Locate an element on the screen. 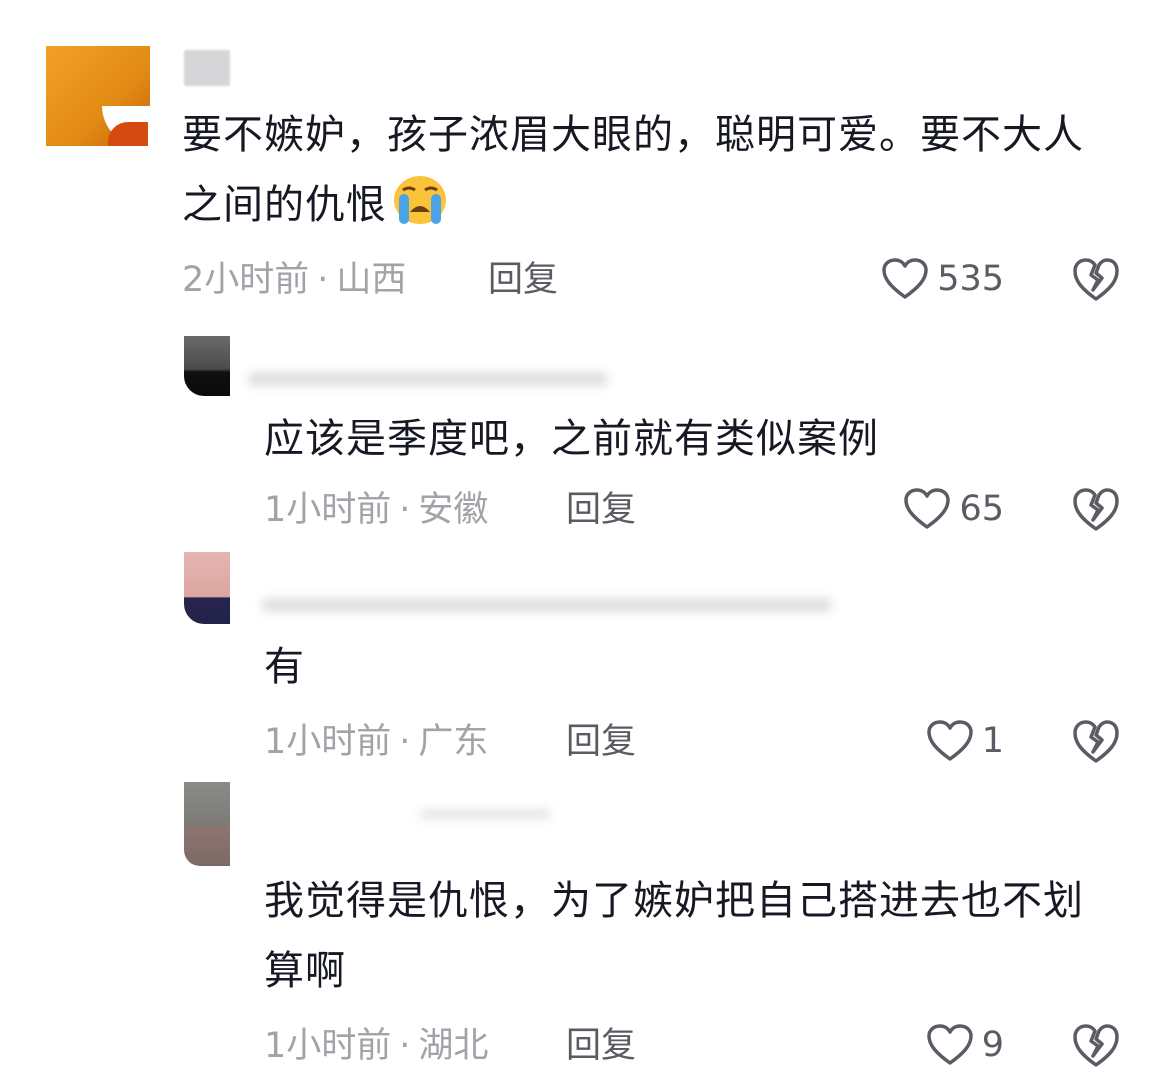  like-button: 1 is located at coordinates (934, 741).